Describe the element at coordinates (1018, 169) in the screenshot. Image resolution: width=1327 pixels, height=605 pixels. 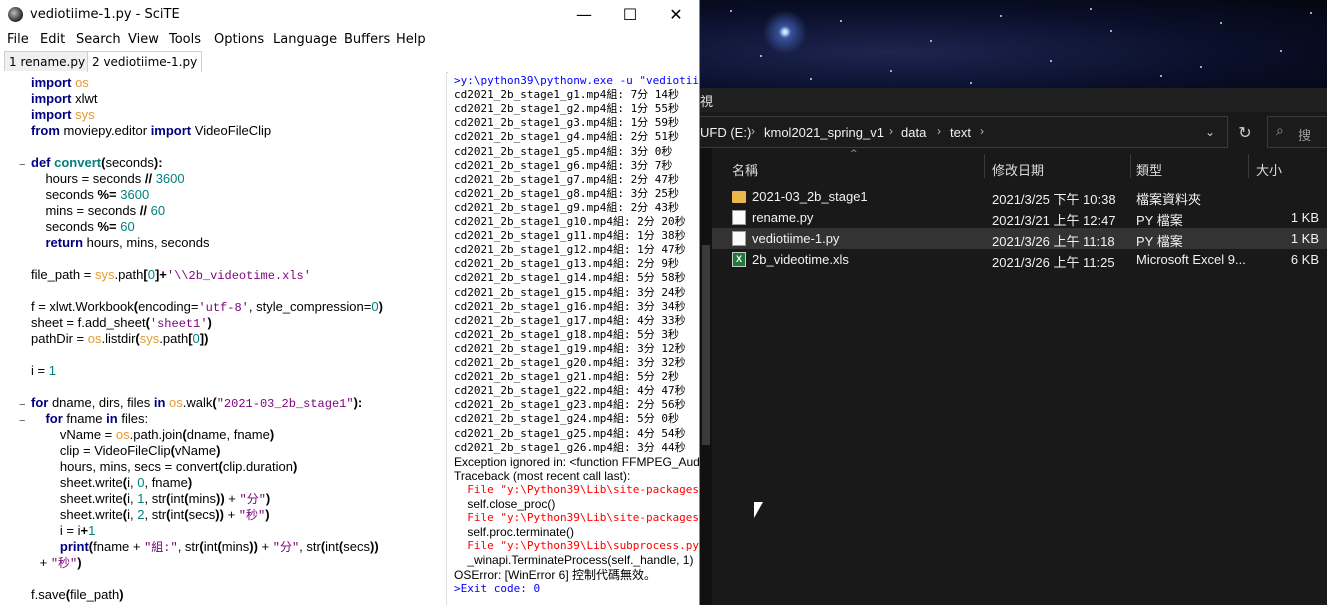
I see `column-date: 修改日期` at that location.